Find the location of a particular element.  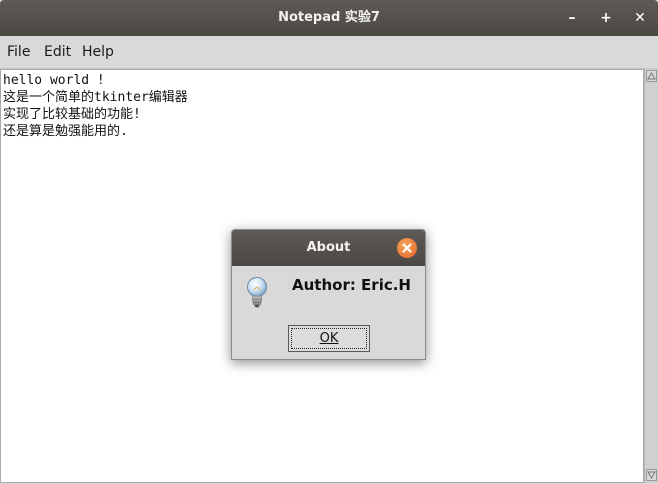

menu-help: Help is located at coordinates (98, 52).